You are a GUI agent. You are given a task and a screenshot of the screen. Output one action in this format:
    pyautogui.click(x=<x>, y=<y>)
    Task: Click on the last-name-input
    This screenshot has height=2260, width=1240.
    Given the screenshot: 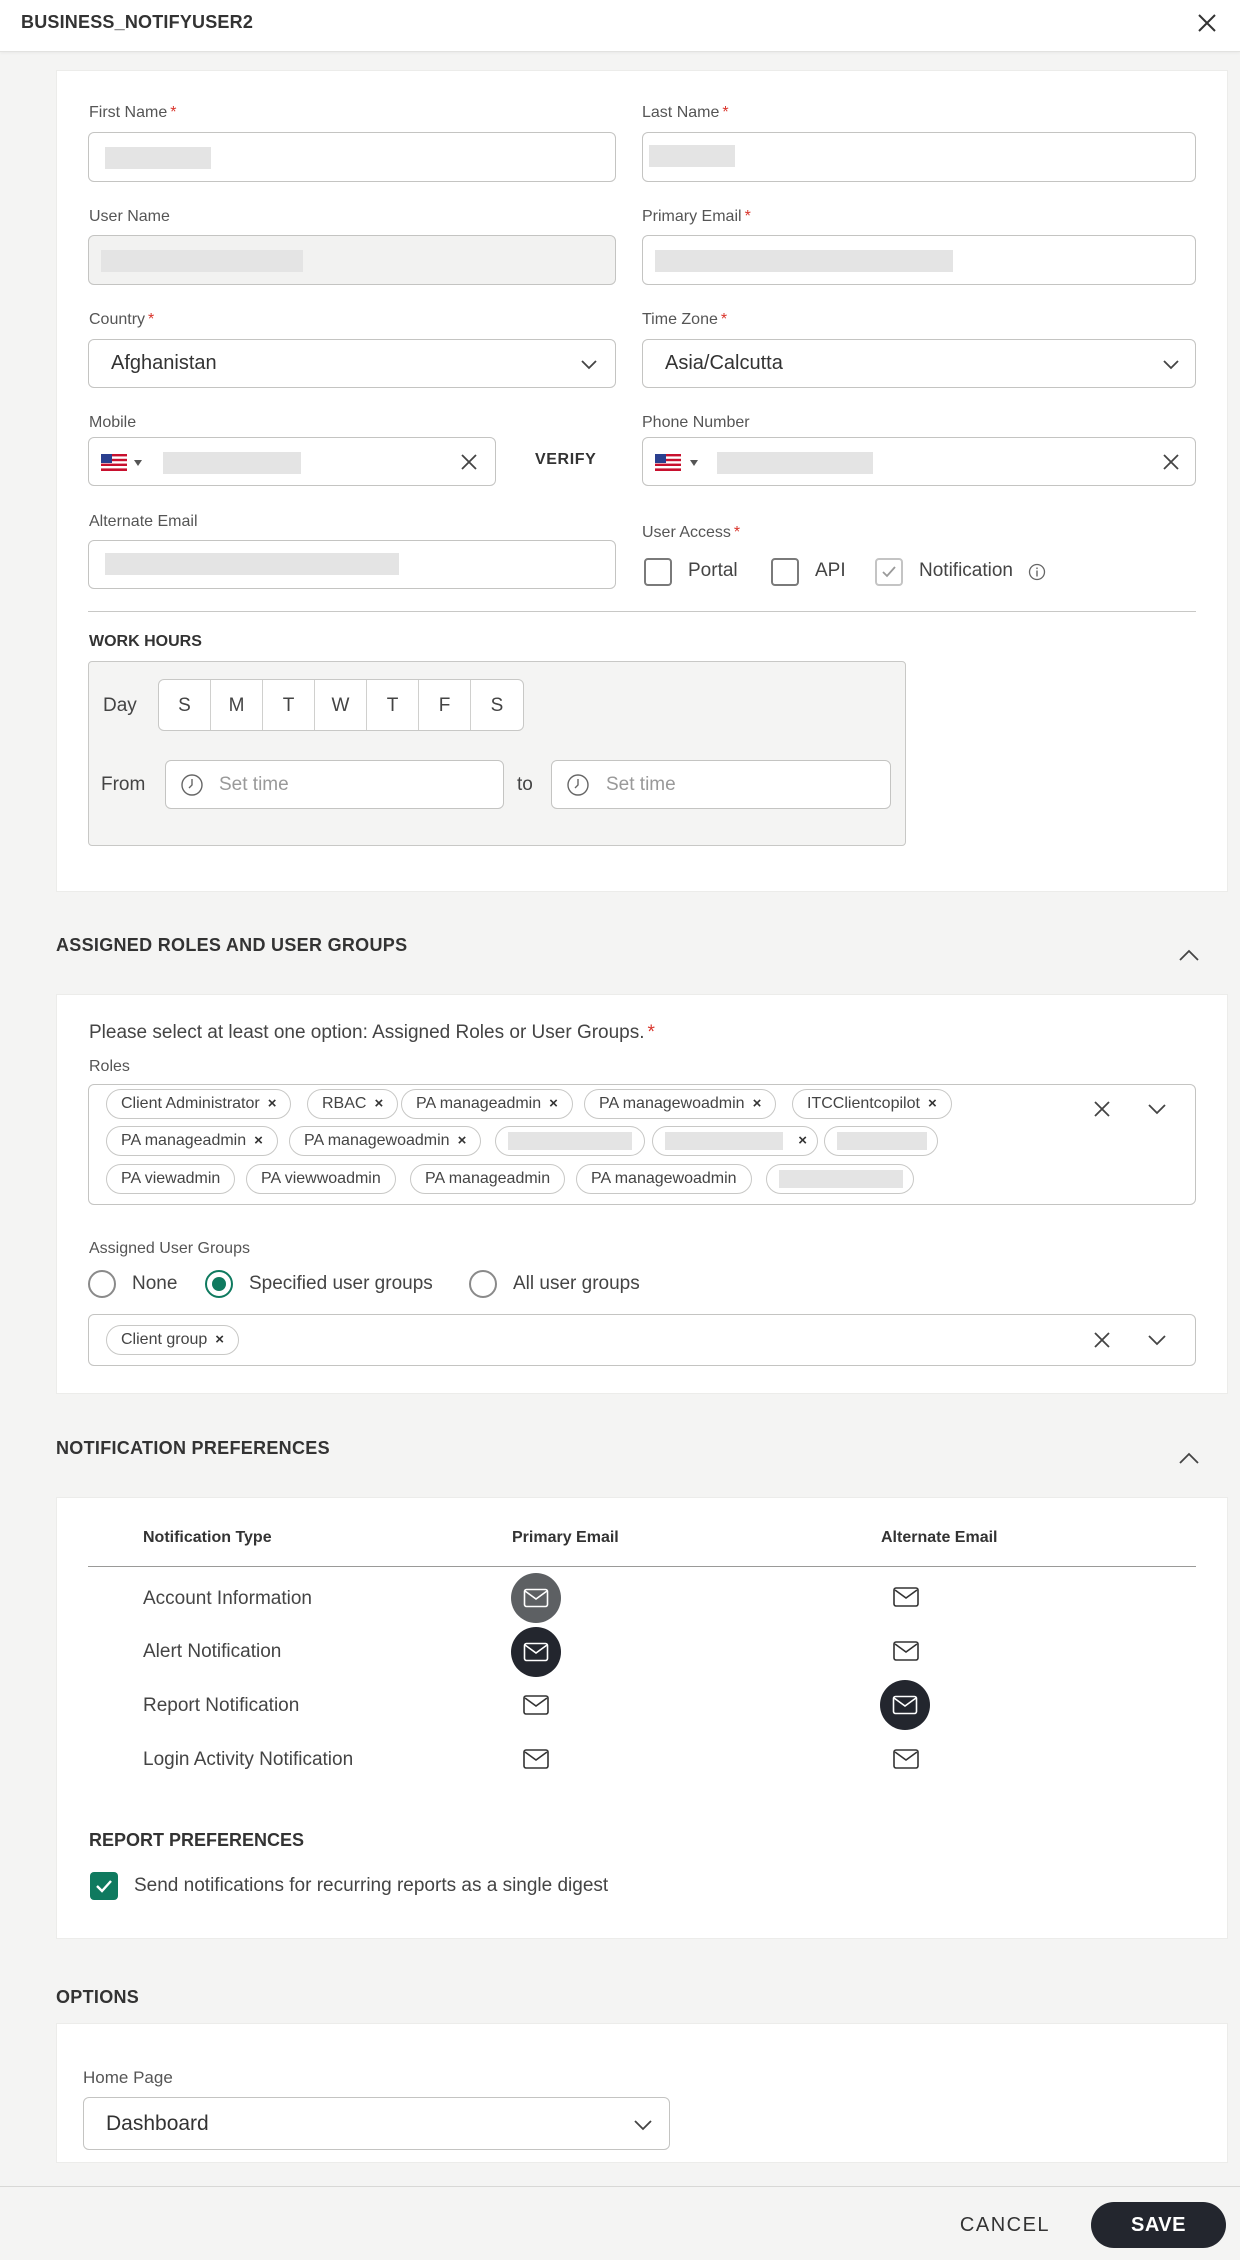 What is the action you would take?
    pyautogui.click(x=919, y=157)
    